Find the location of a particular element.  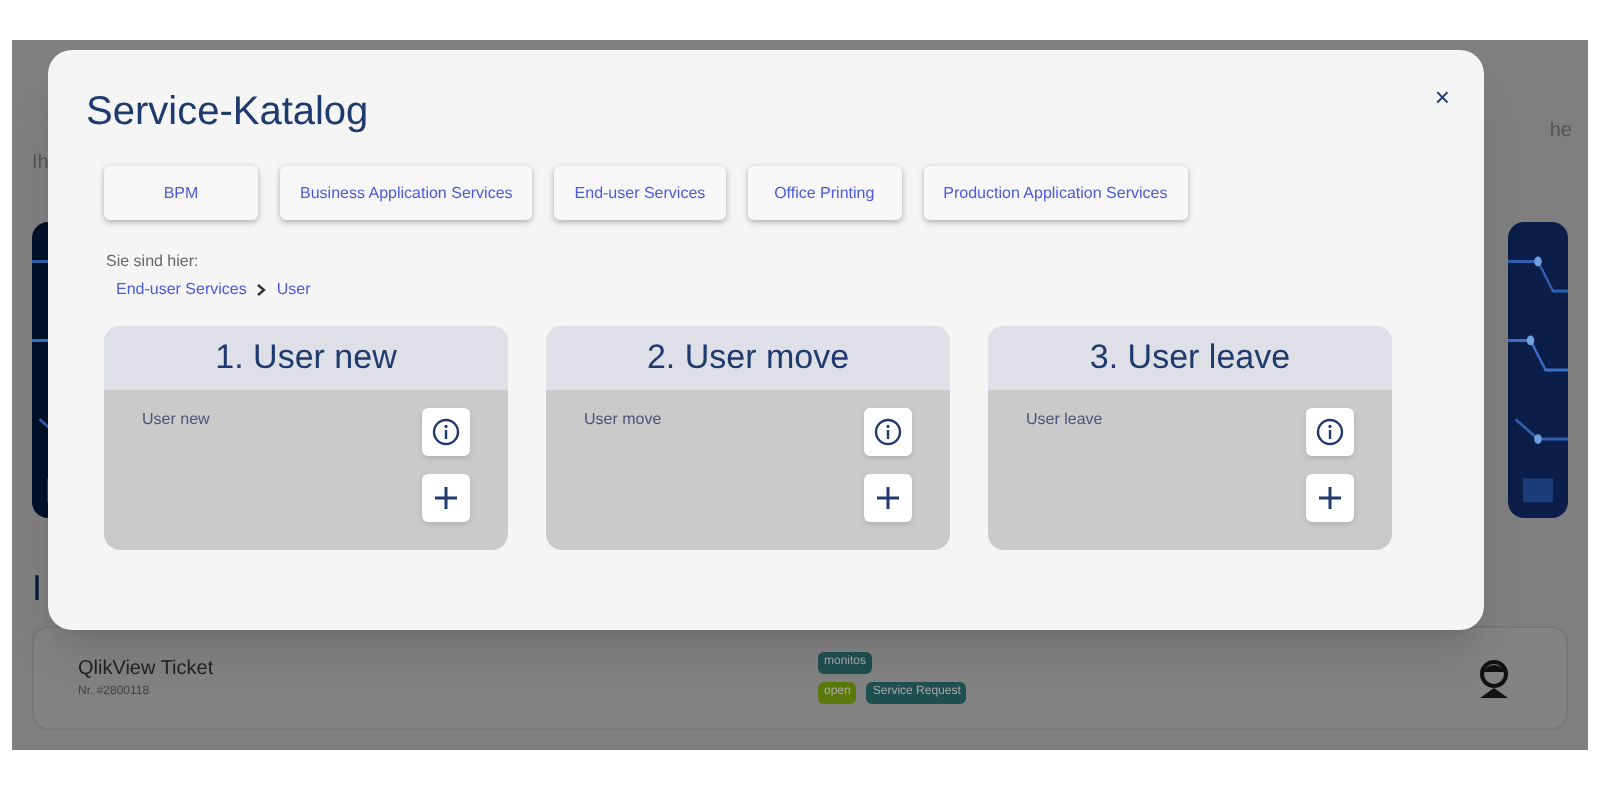

card-title: 3. User leave is located at coordinates (1190, 358).